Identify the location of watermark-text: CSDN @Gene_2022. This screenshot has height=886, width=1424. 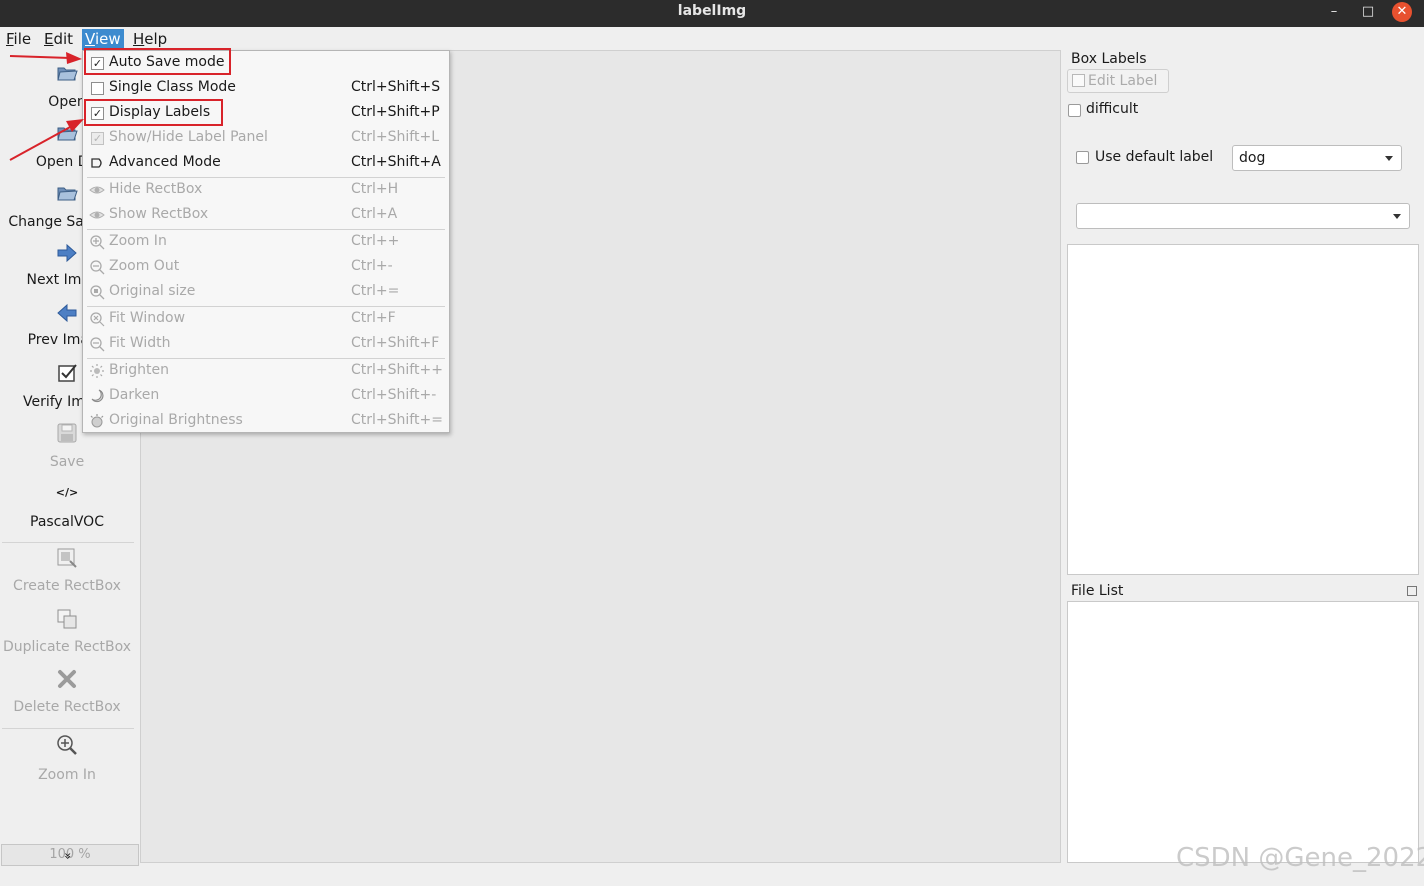
(1300, 858).